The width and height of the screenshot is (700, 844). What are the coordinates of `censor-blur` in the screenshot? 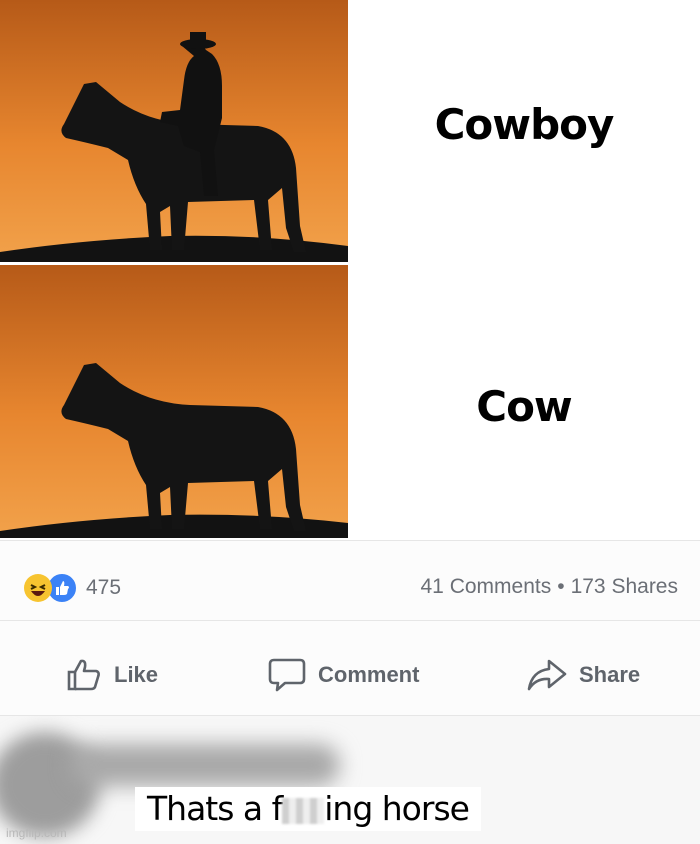 It's located at (303, 810).